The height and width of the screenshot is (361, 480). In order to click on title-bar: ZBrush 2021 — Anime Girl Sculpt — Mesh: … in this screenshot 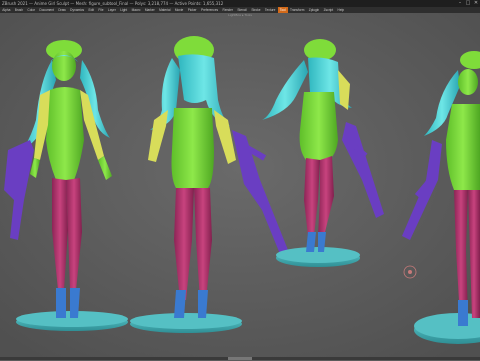, I will do `click(240, 3)`.